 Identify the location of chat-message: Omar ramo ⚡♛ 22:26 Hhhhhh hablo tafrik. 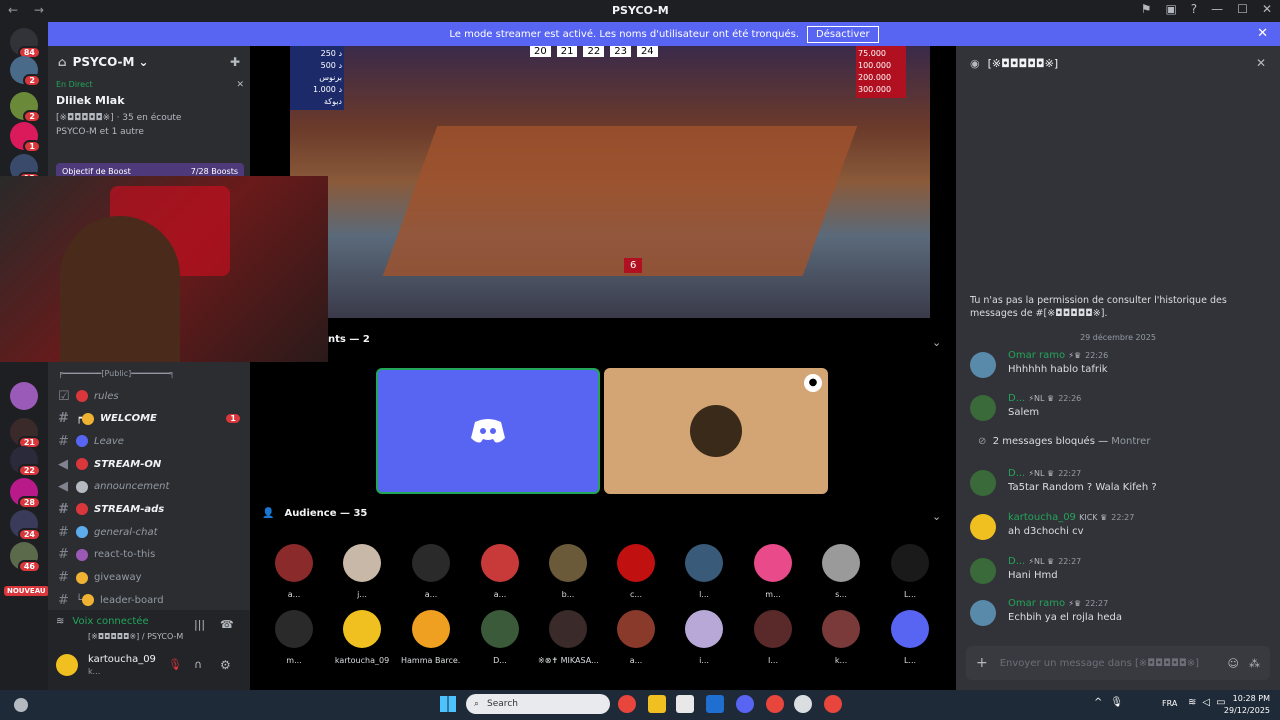
(1120, 370).